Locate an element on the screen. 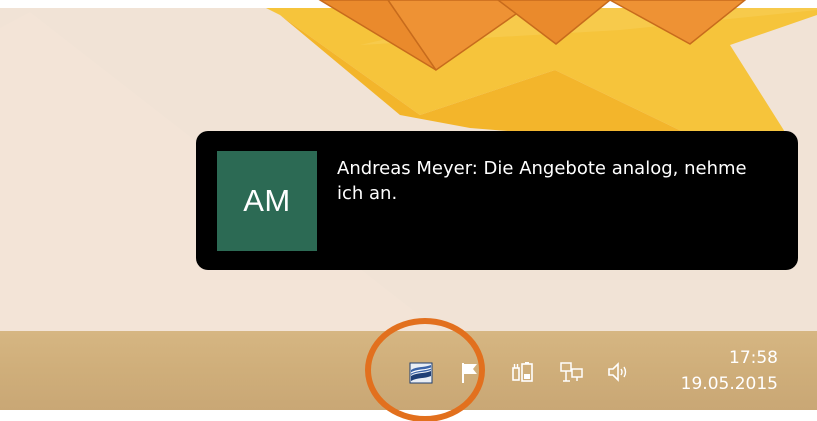 This screenshot has height=421, width=817. clock-date: 19.05.2015 is located at coordinates (729, 384).